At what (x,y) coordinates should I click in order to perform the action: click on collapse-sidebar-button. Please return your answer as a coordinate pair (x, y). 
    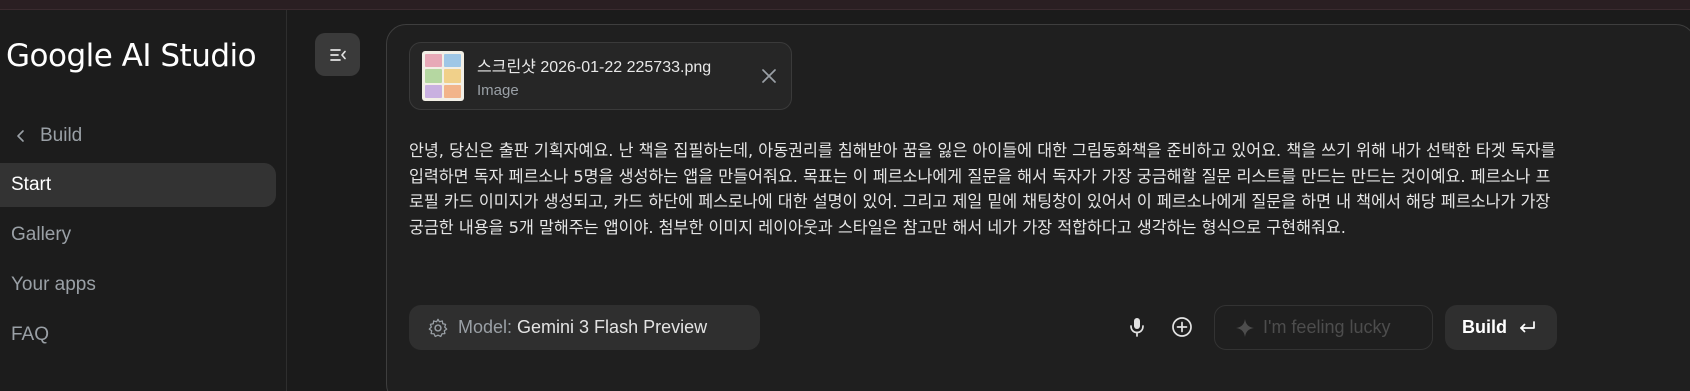
    Looking at the image, I should click on (337, 54).